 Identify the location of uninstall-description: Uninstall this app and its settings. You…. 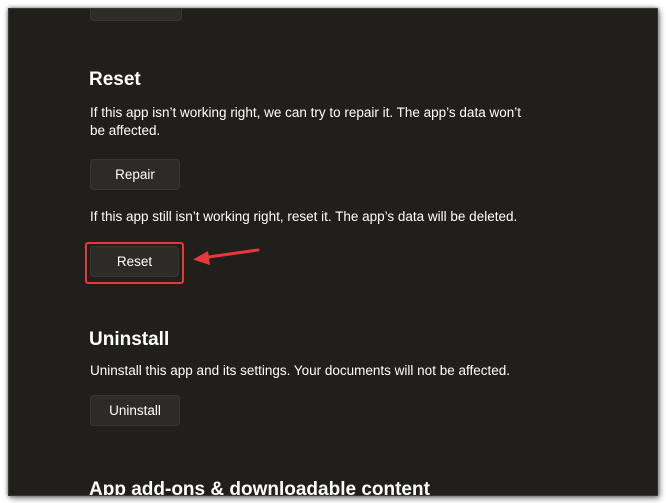
(300, 370).